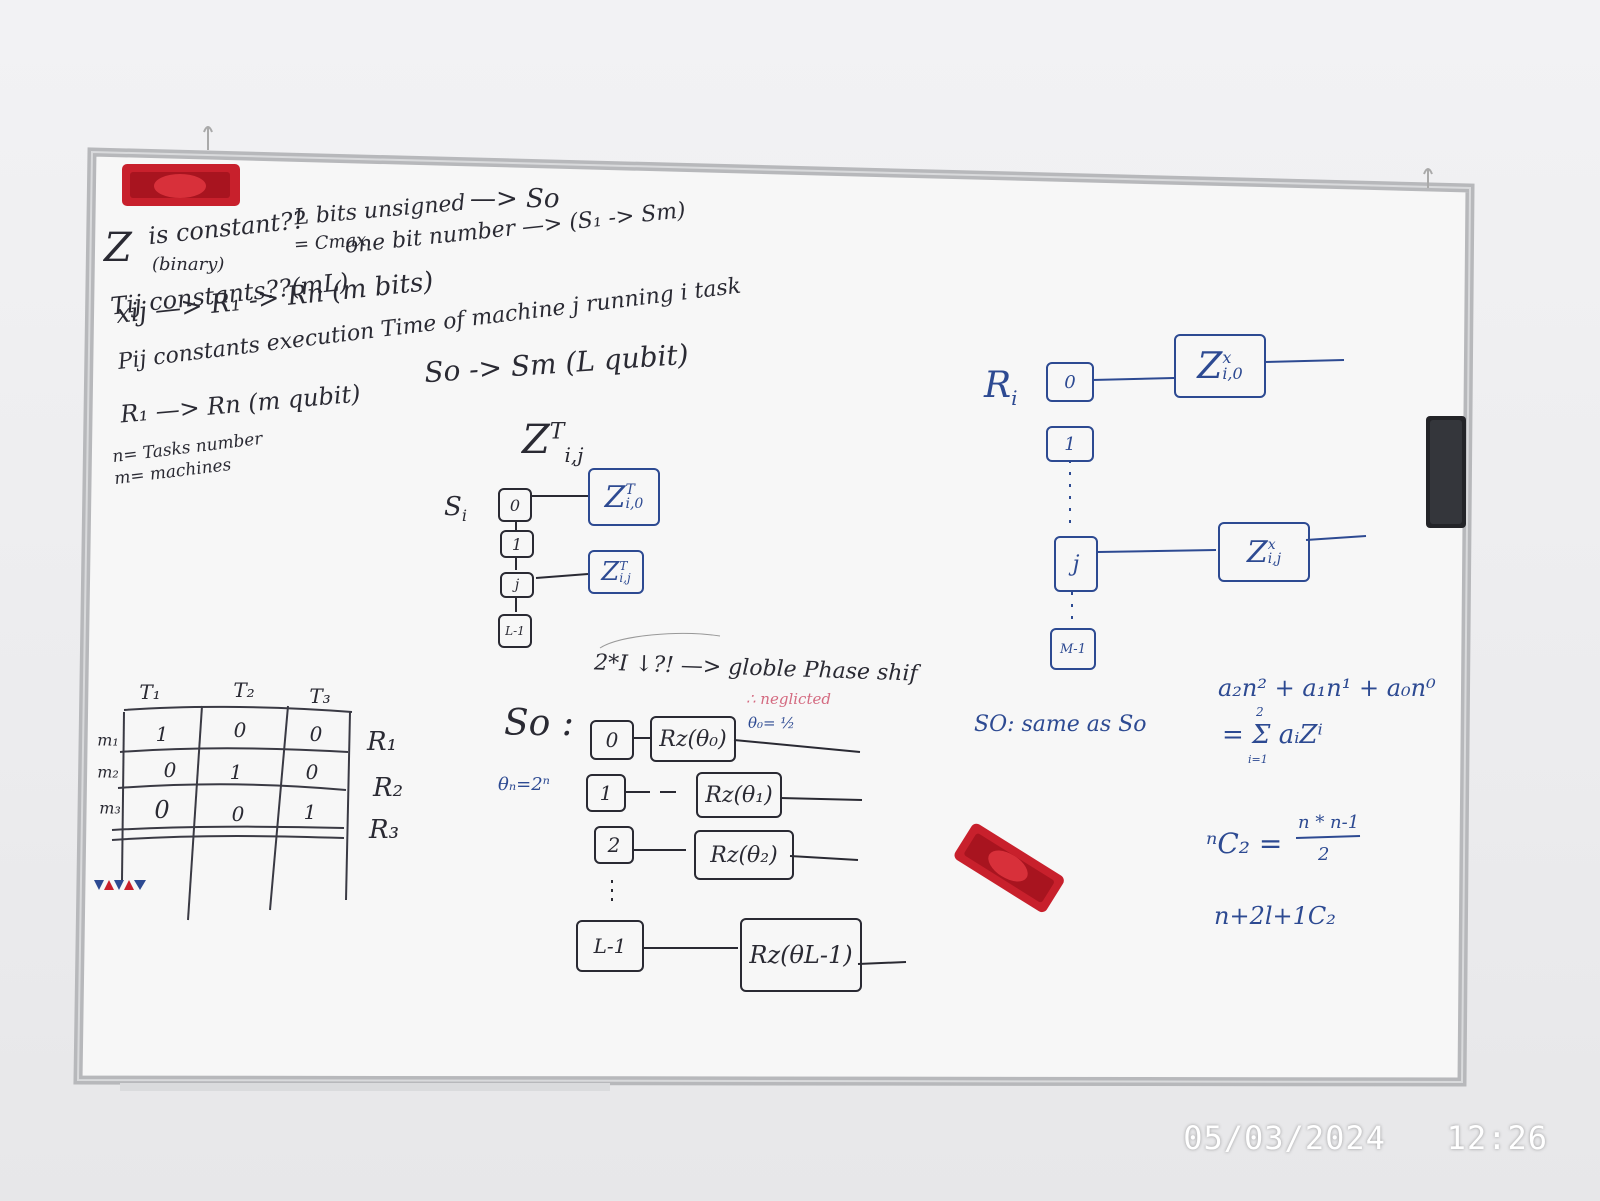 The height and width of the screenshot is (1201, 1600). Describe the element at coordinates (624, 497) in the screenshot. I see `z-i0-box: Z Ti,0` at that location.